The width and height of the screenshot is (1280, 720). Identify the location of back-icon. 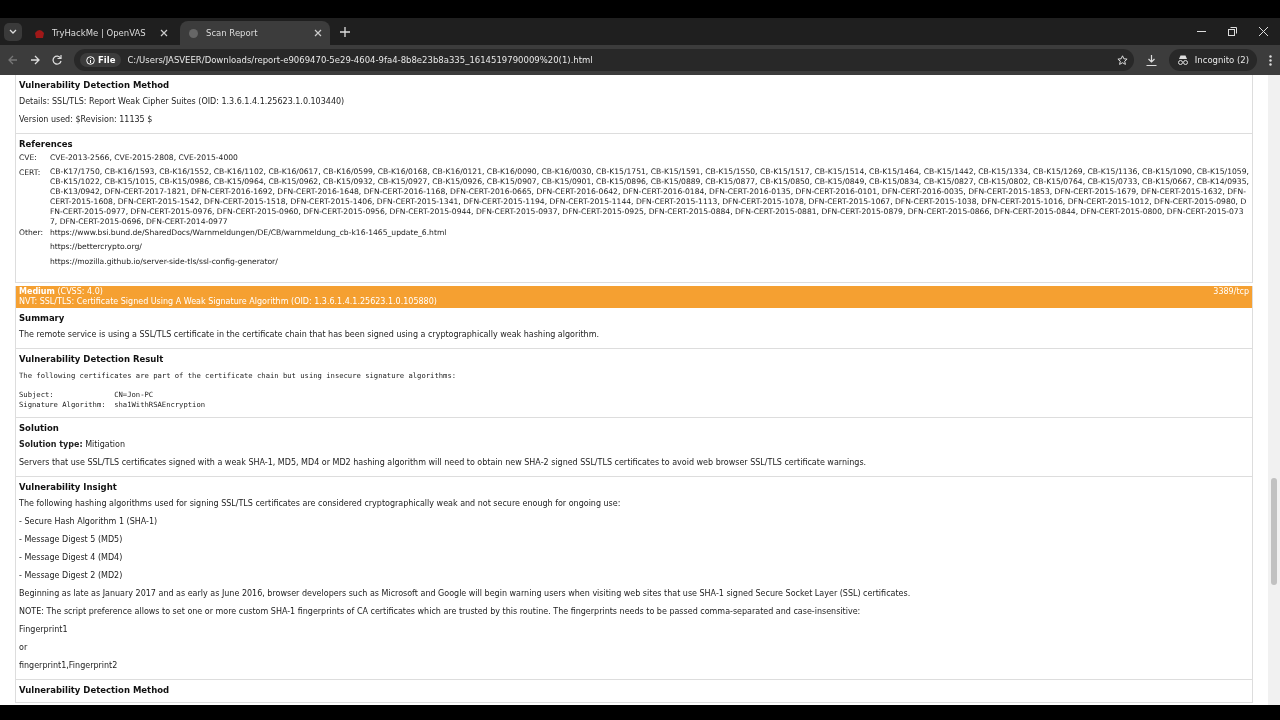
(13, 60).